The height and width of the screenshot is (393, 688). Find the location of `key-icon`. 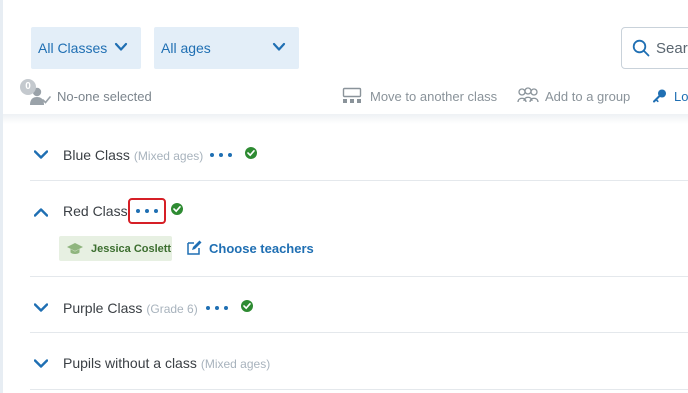

key-icon is located at coordinates (659, 96).